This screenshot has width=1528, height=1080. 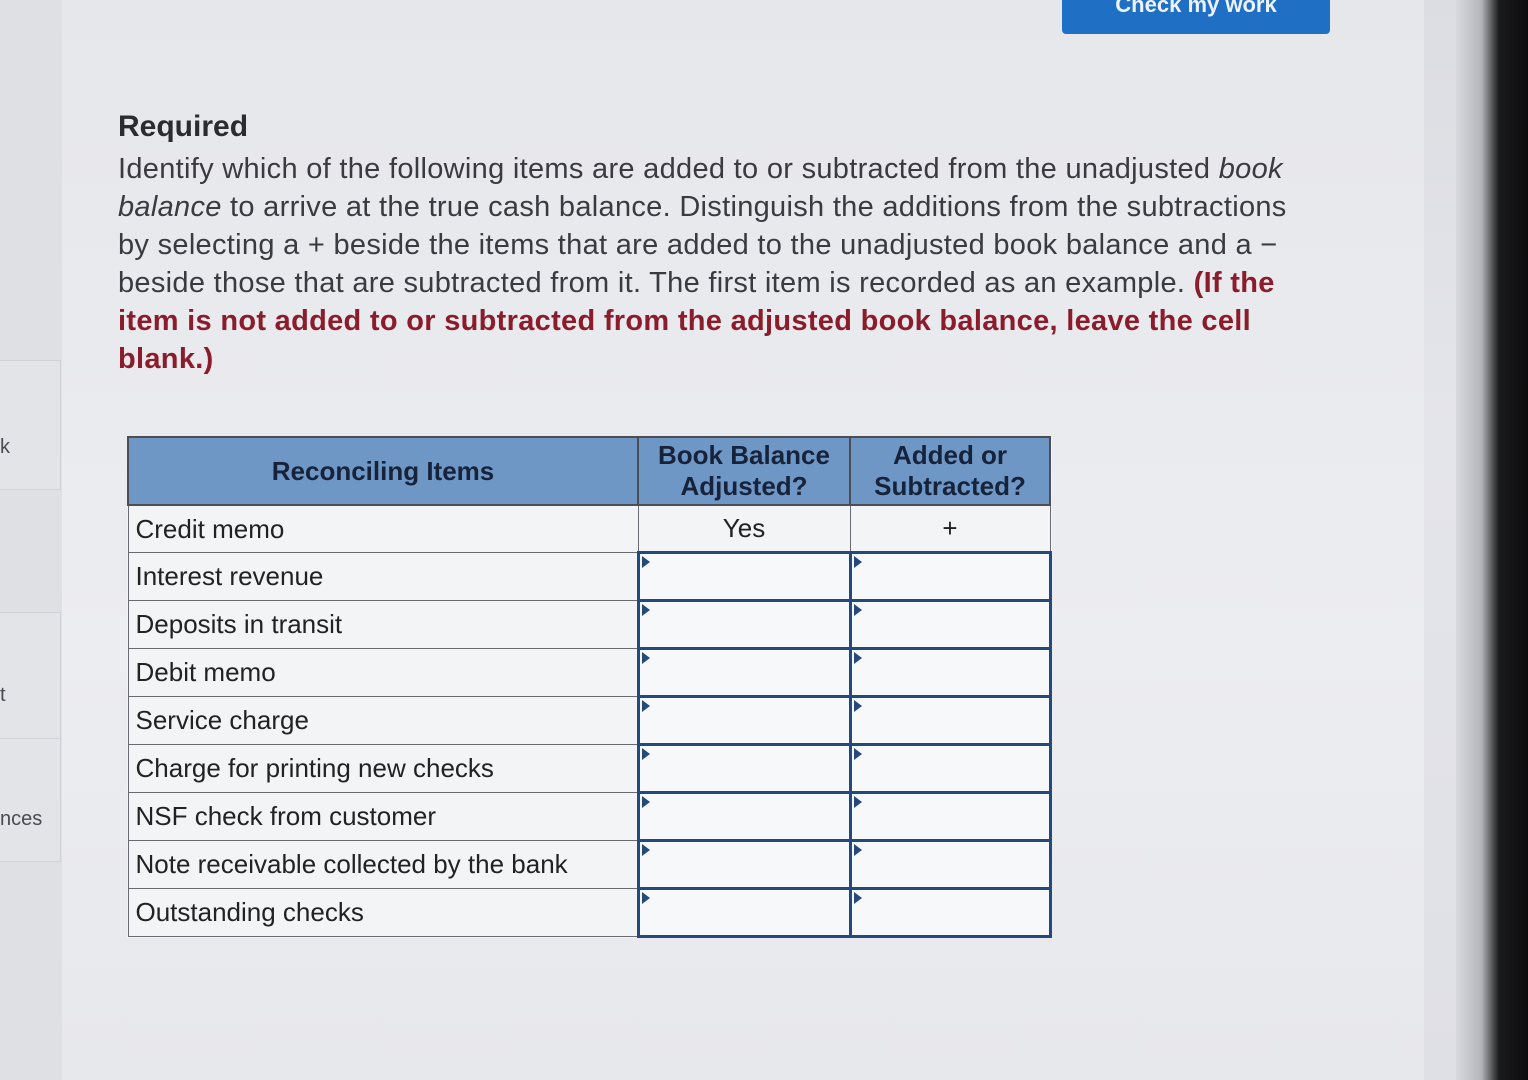 I want to click on reconciling-item: Note receivable collected by the bank, so click(x=383, y=864).